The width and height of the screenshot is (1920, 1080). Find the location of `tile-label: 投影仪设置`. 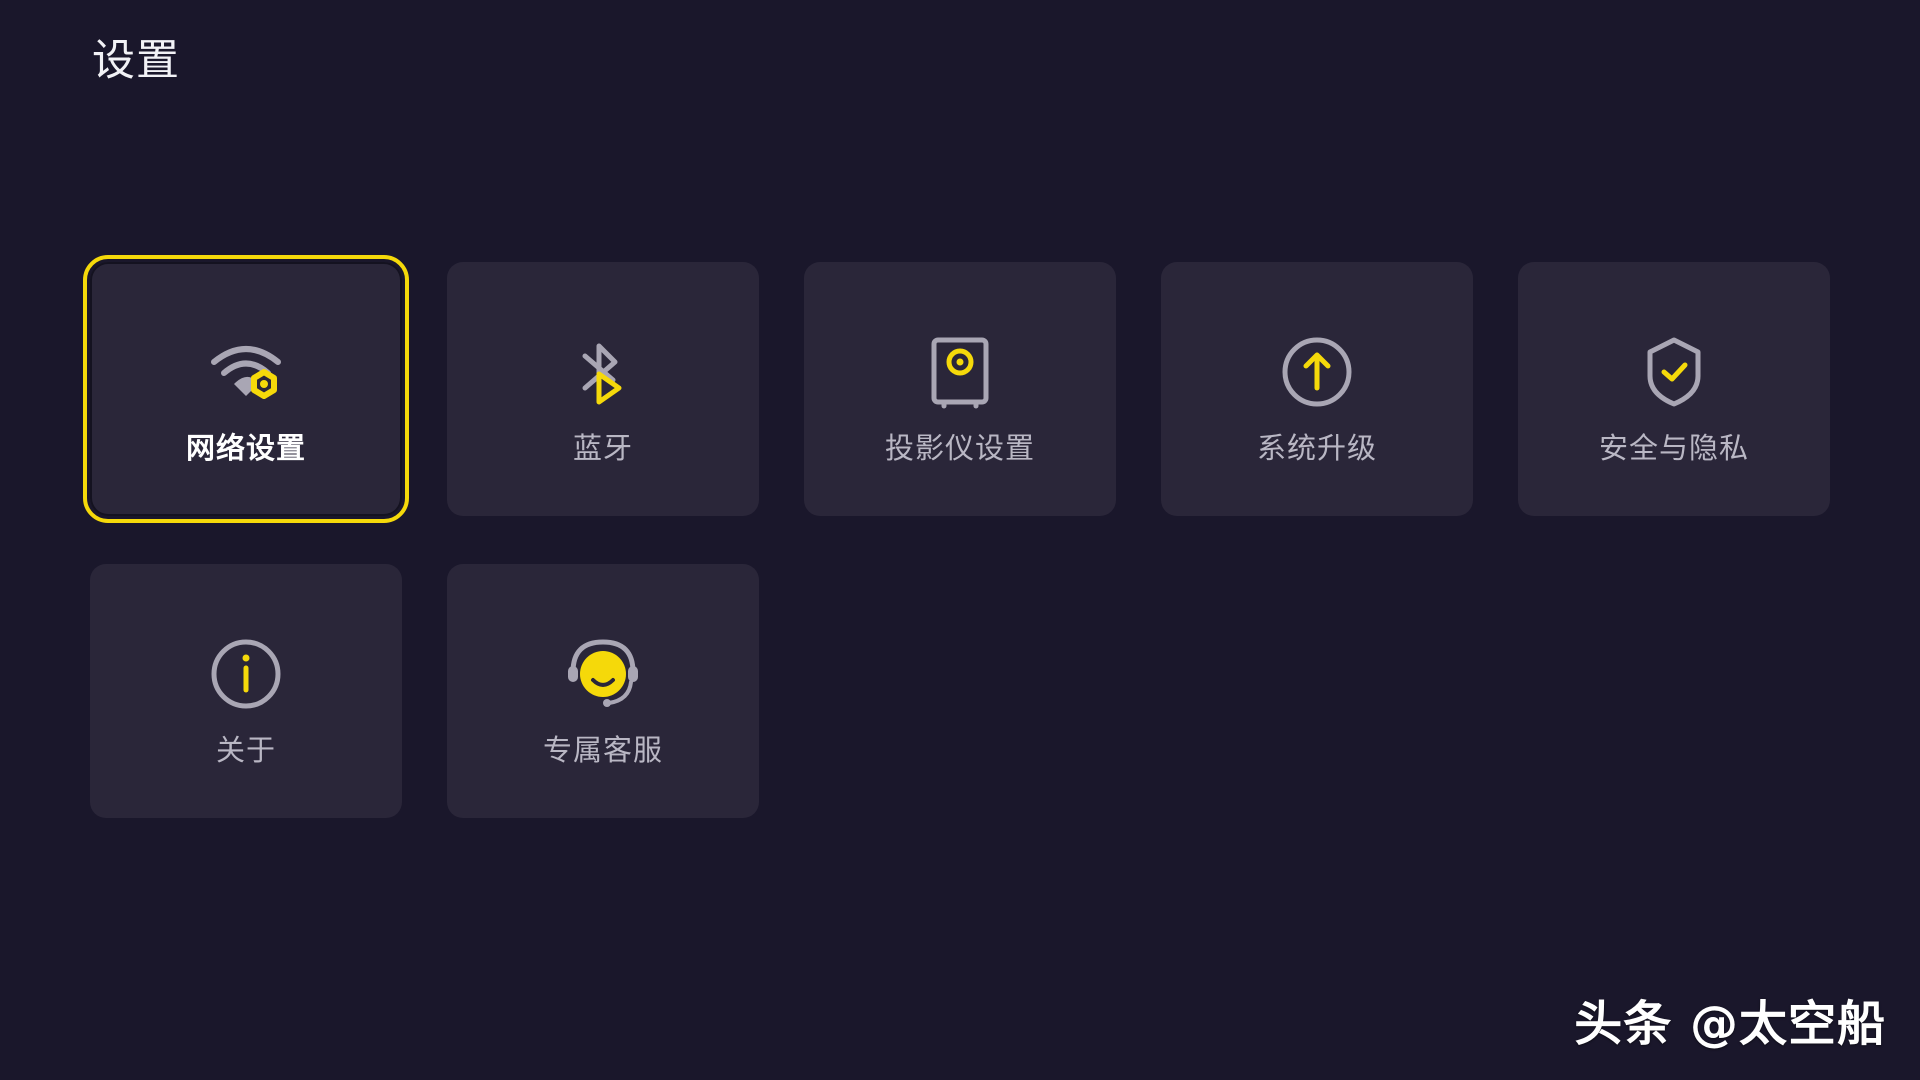

tile-label: 投影仪设置 is located at coordinates (959, 448).